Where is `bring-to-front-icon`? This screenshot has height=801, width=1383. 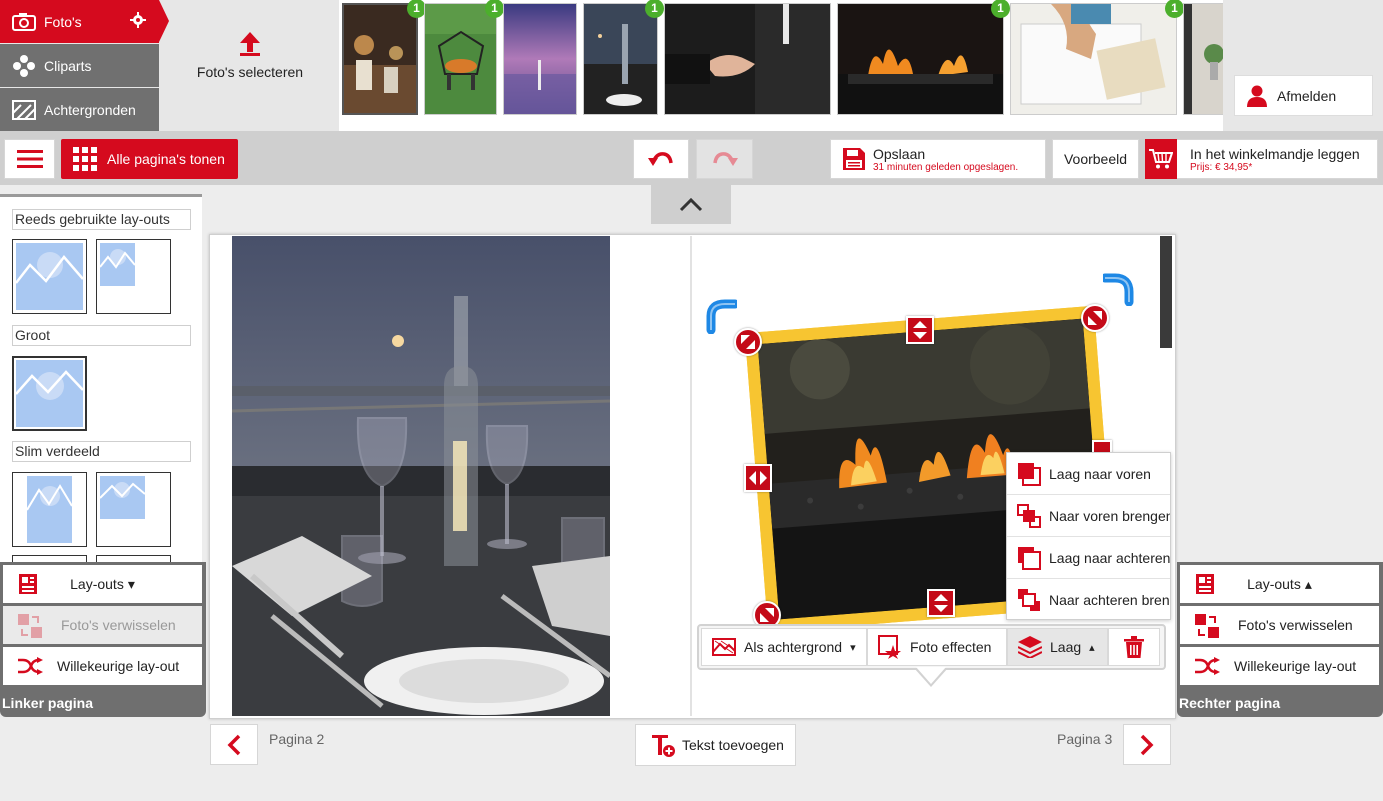
bring-to-front-icon is located at coordinates (1029, 515).